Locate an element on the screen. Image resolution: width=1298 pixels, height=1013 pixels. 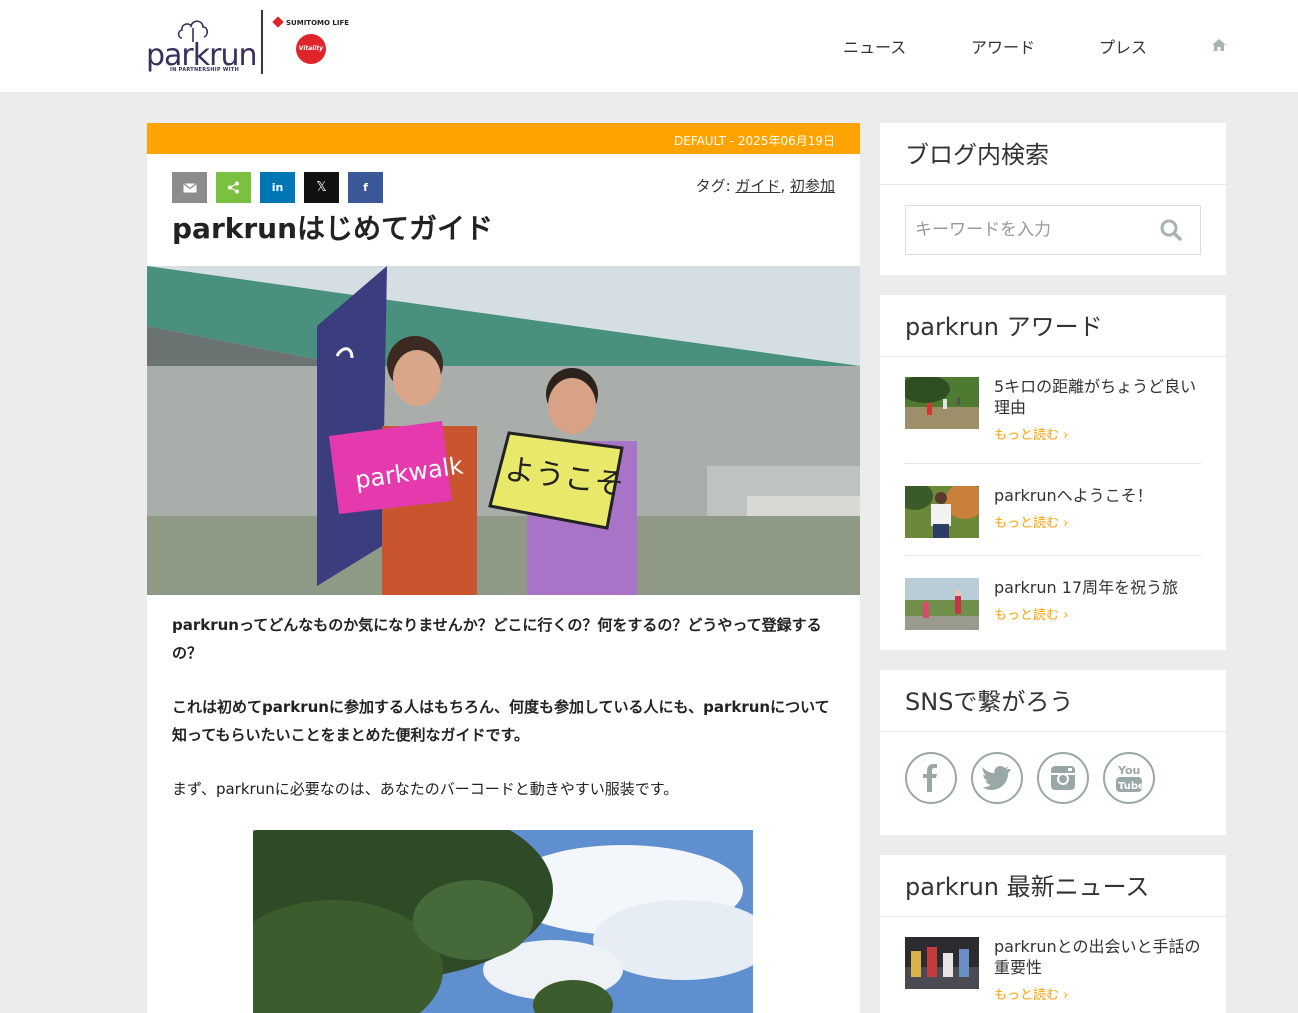
search-button is located at coordinates (1171, 230).